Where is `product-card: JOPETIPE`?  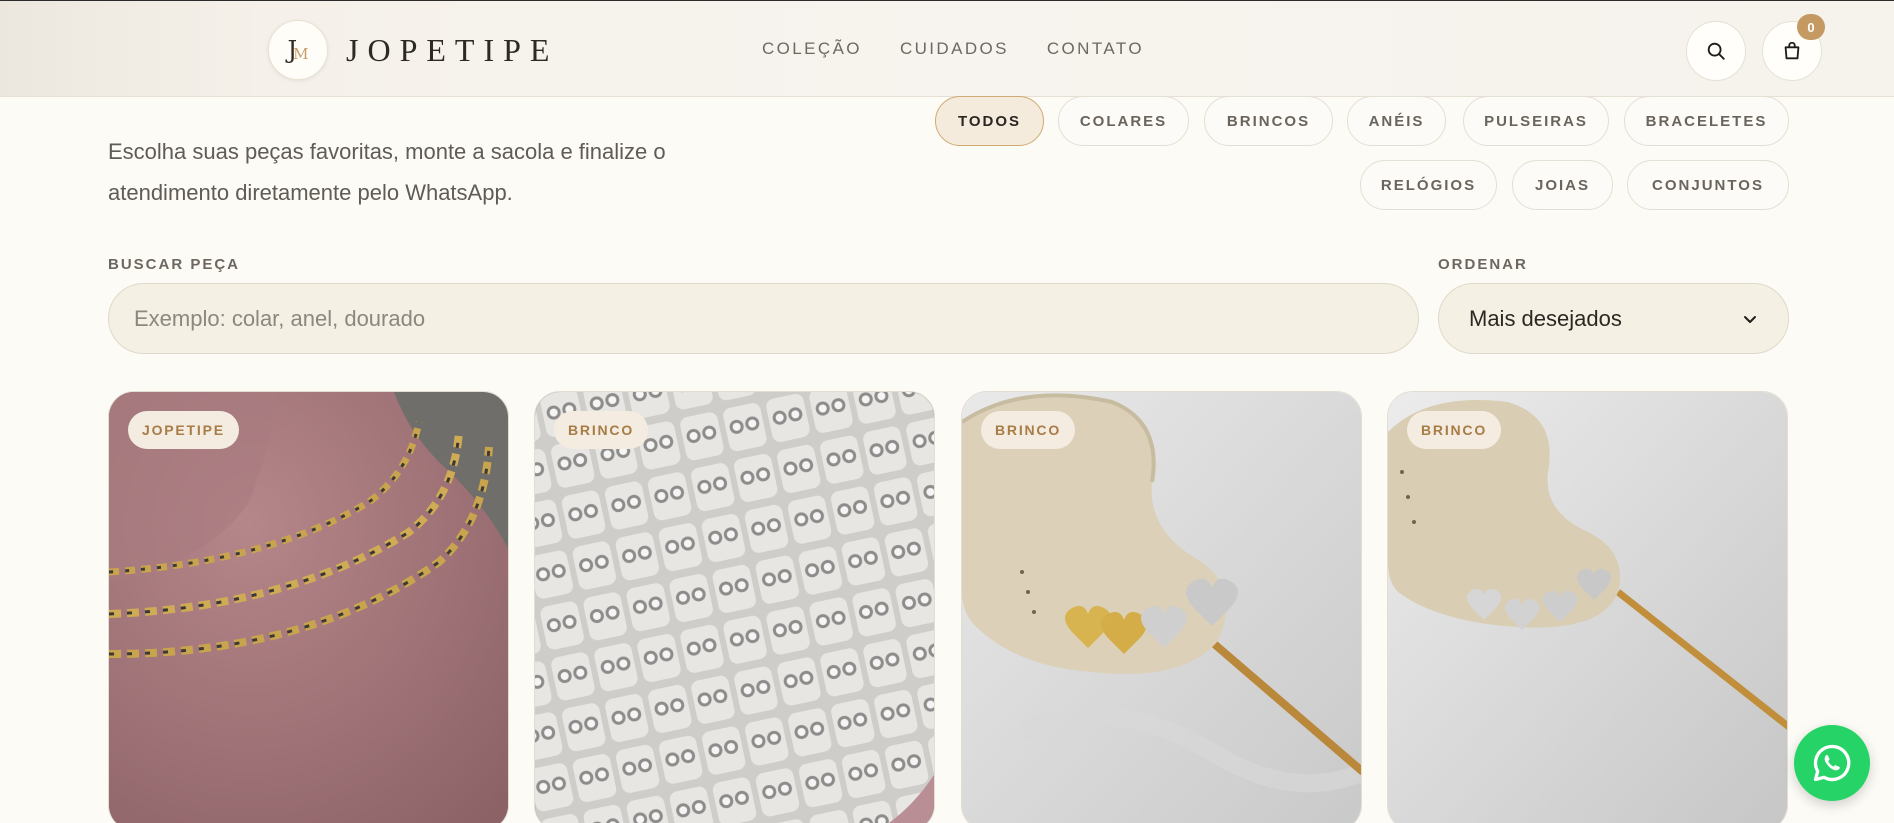 product-card: JOPETIPE is located at coordinates (308, 607).